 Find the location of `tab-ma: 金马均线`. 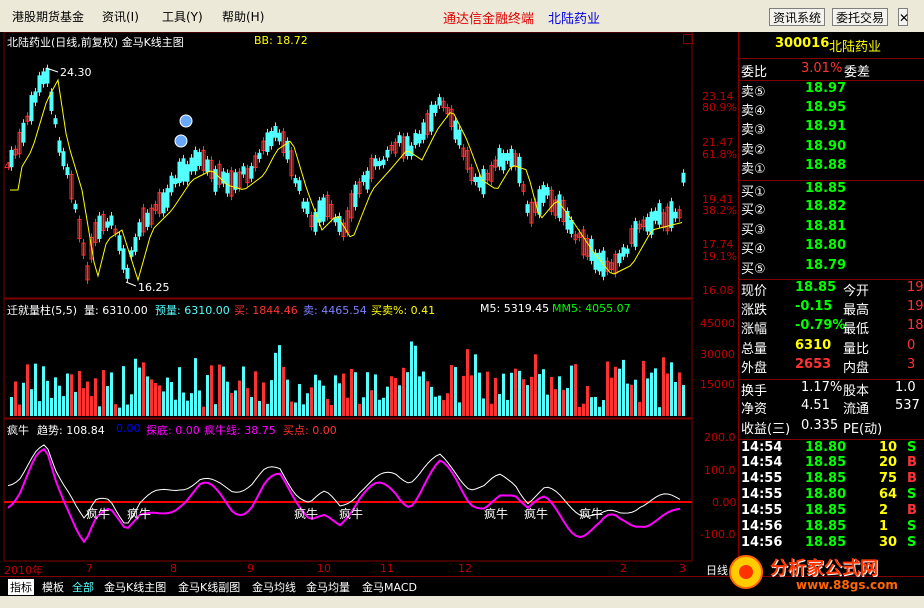

tab-ma: 金马均线 is located at coordinates (274, 587).